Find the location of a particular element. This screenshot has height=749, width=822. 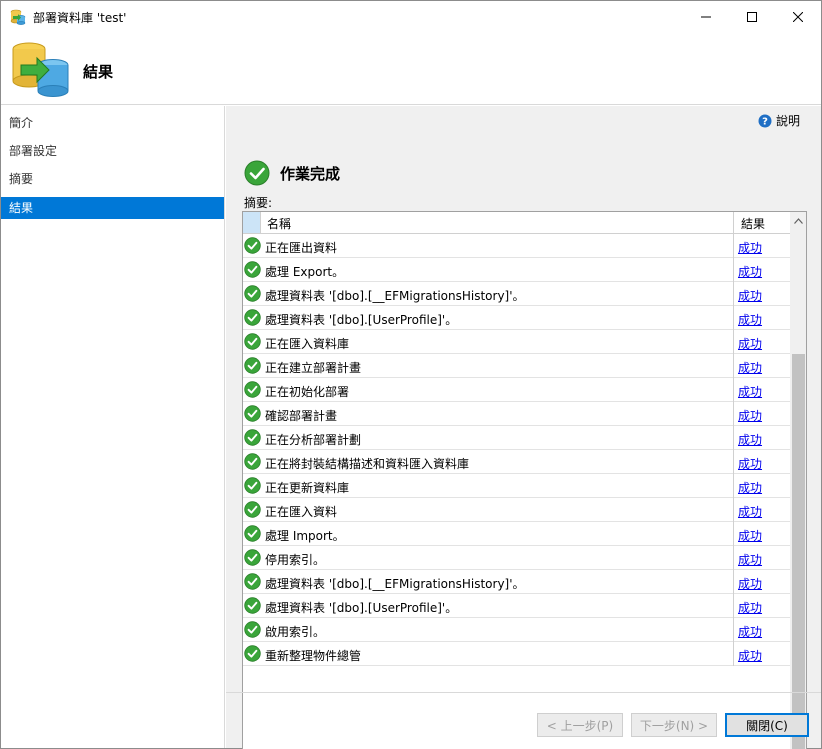

back-button: < 上一步(P) is located at coordinates (580, 725).